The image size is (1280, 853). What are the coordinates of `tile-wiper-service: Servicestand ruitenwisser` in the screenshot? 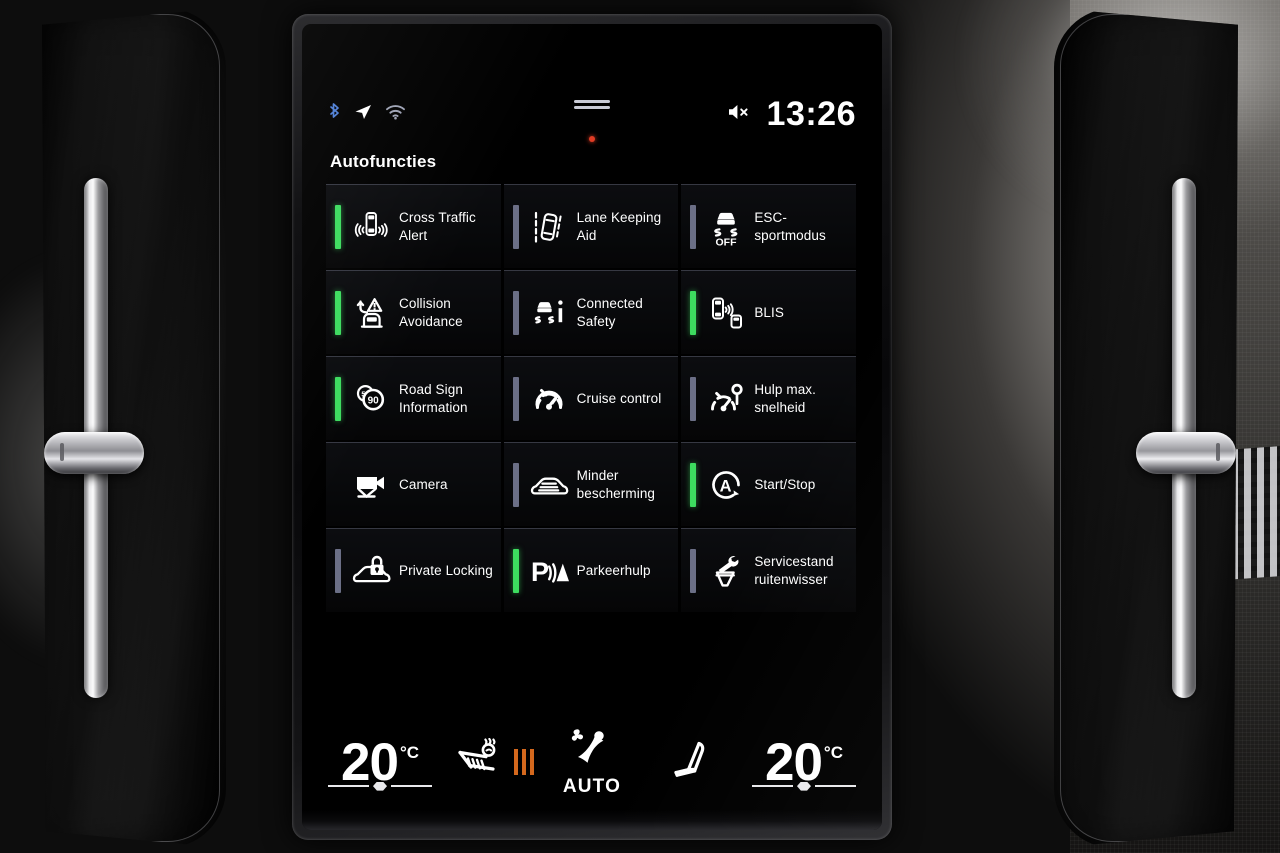 It's located at (768, 570).